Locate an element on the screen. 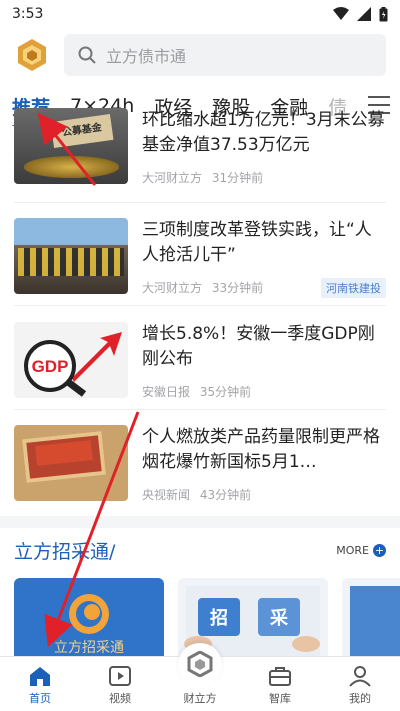 The height and width of the screenshot is (711, 400). nav-home: 首页 is located at coordinates (40, 684).